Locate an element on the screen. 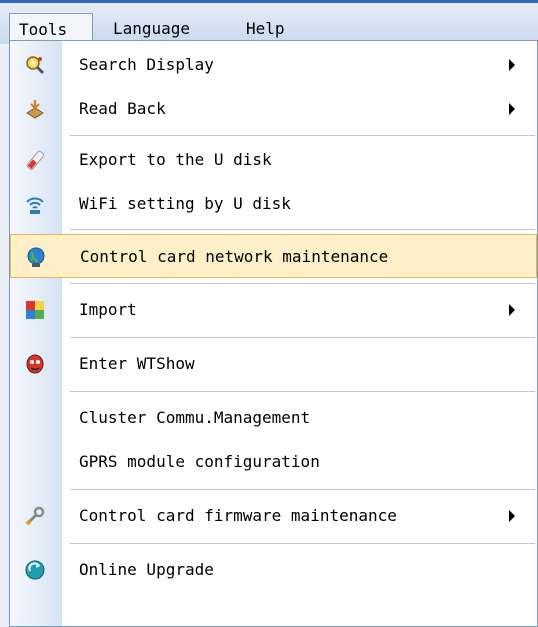 This screenshot has height=627, width=538. menu-item-network-maintenance: Control card network maintenance is located at coordinates (273, 256).